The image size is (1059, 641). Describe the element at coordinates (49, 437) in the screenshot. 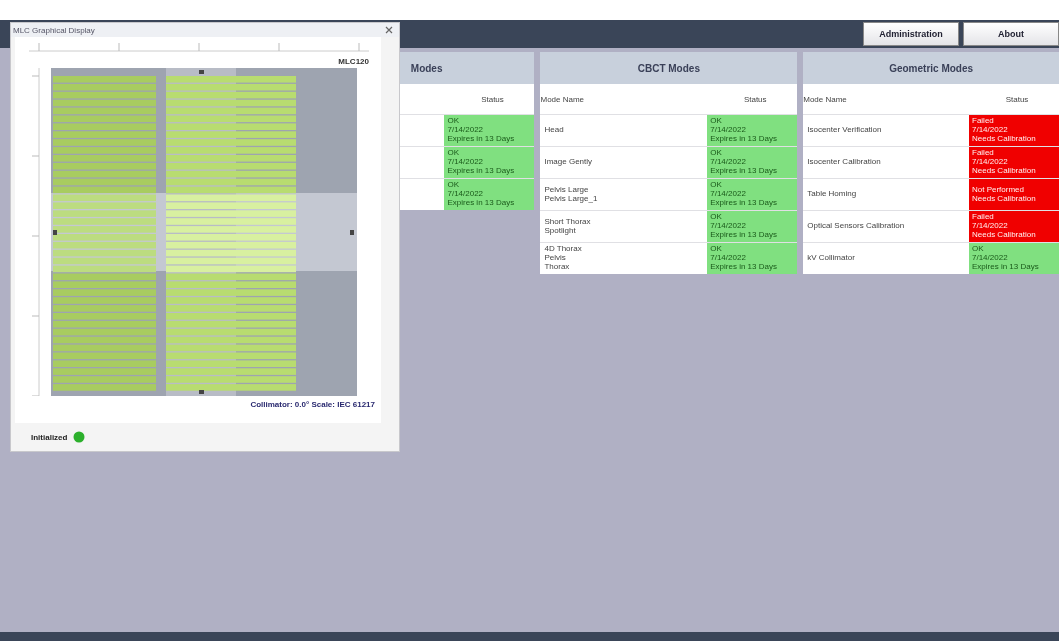

I see `status-label: Initialized` at that location.